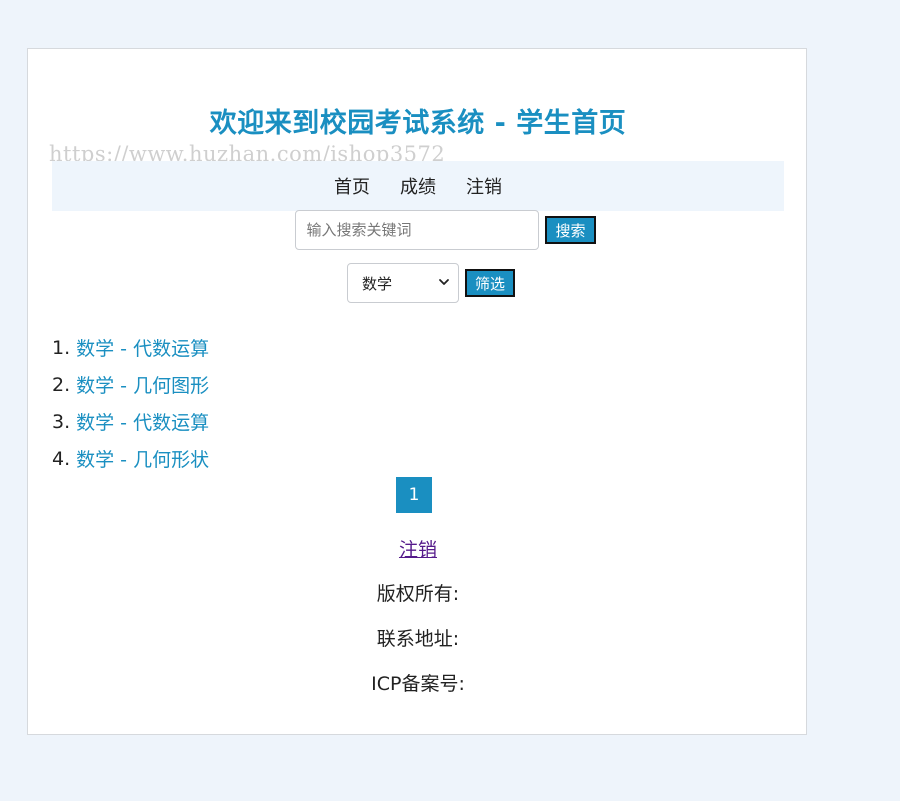  Describe the element at coordinates (402, 283) in the screenshot. I see `subject-select: 数学` at that location.